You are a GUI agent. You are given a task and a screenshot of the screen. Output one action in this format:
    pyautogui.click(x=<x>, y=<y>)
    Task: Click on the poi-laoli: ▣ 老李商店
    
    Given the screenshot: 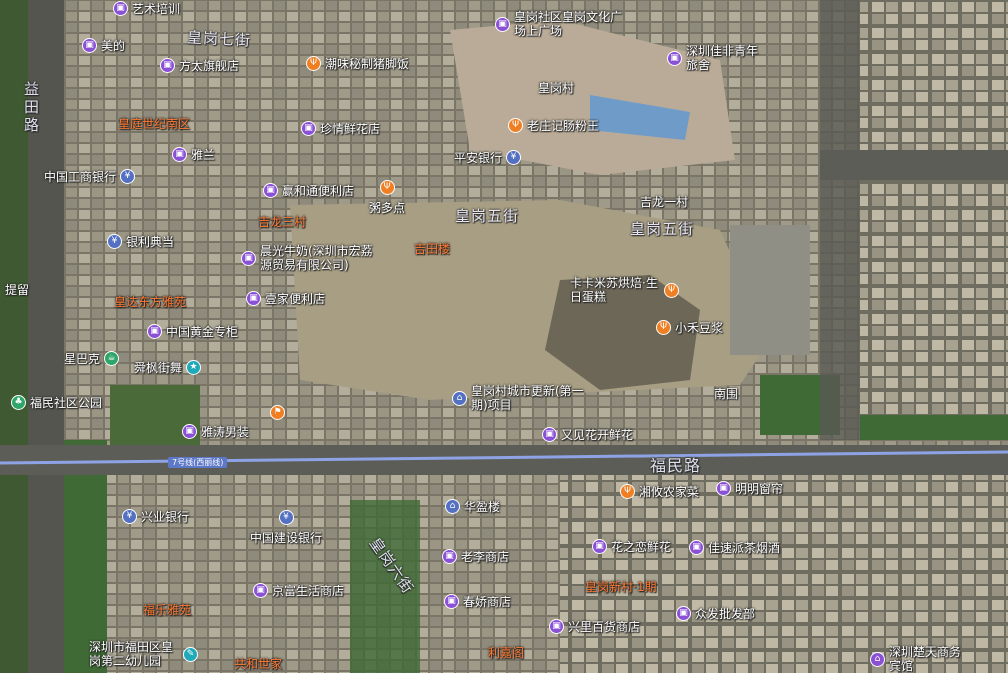 What is the action you would take?
    pyautogui.click(x=475, y=556)
    